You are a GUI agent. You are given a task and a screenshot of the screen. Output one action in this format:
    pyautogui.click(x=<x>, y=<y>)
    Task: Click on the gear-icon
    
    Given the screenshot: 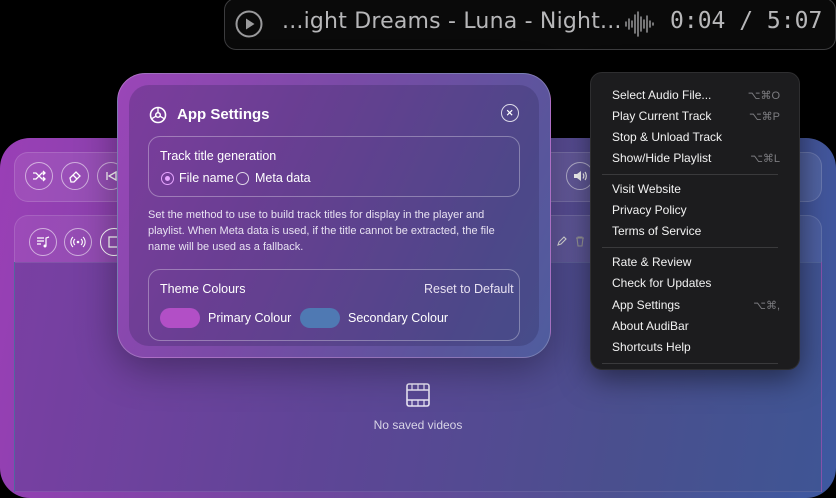 What is the action you would take?
    pyautogui.click(x=158, y=115)
    